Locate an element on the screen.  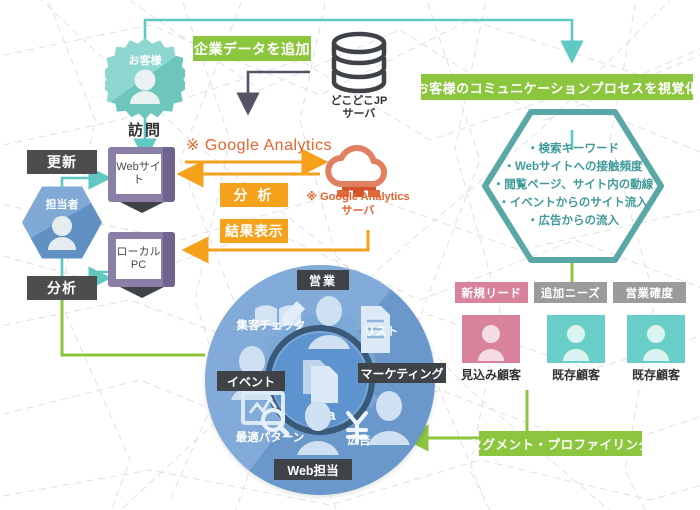
ga-server-line1: ※ Google Analytics is located at coordinates (358, 197).